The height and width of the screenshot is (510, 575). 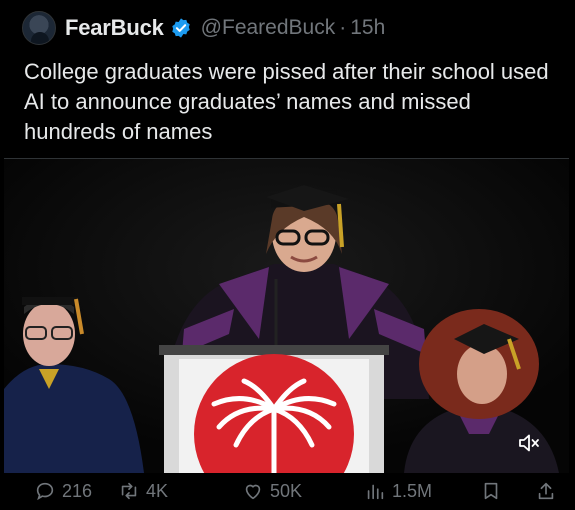 I want to click on tweet-header: FearBuck @FearedBuck · 15h, so click(x=203, y=28).